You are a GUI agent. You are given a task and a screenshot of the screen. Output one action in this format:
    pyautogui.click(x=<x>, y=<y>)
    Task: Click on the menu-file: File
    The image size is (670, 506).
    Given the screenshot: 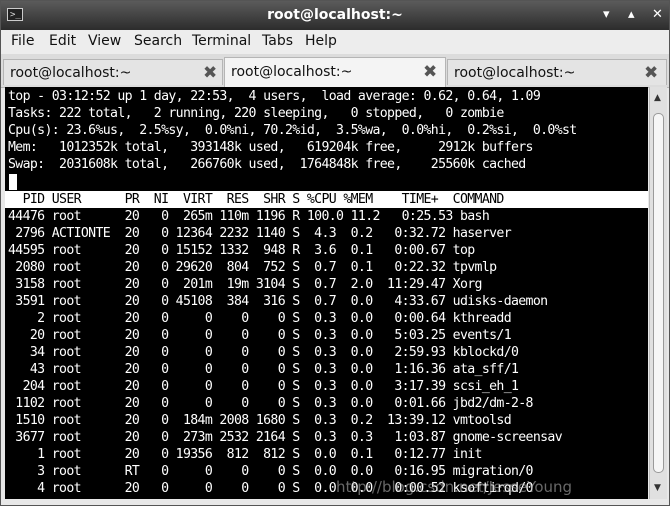 What is the action you would take?
    pyautogui.click(x=22, y=41)
    